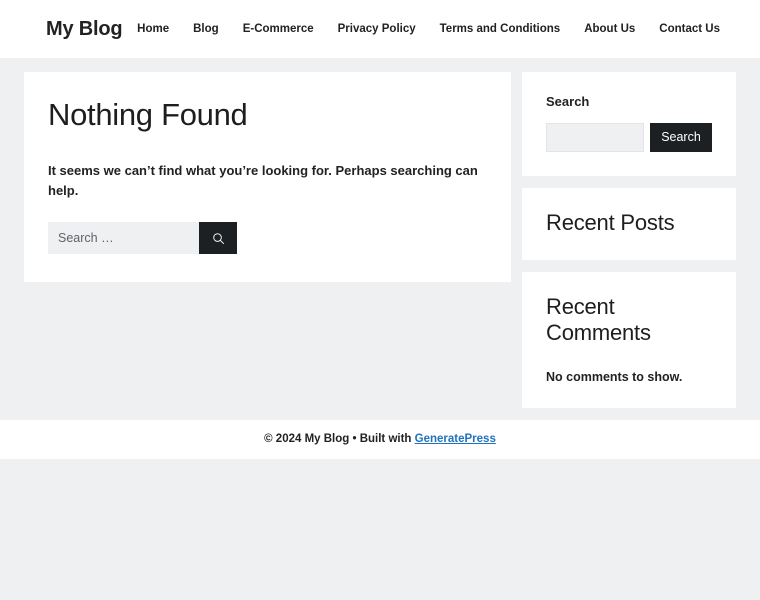  I want to click on nav-item-privacy-policy: Privacy Policy, so click(377, 29).